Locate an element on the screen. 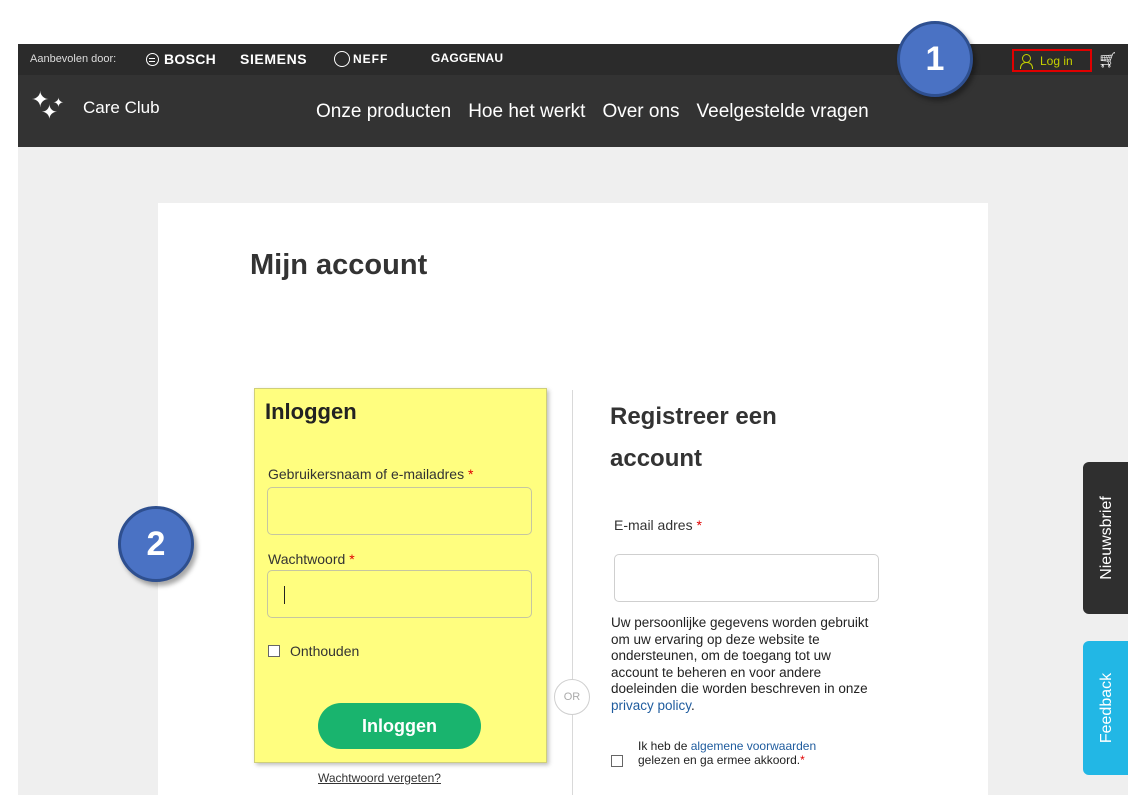 Image resolution: width=1135 pixels, height=795 pixels. recommended-by-label: Aanbevolen door: is located at coordinates (73, 59).